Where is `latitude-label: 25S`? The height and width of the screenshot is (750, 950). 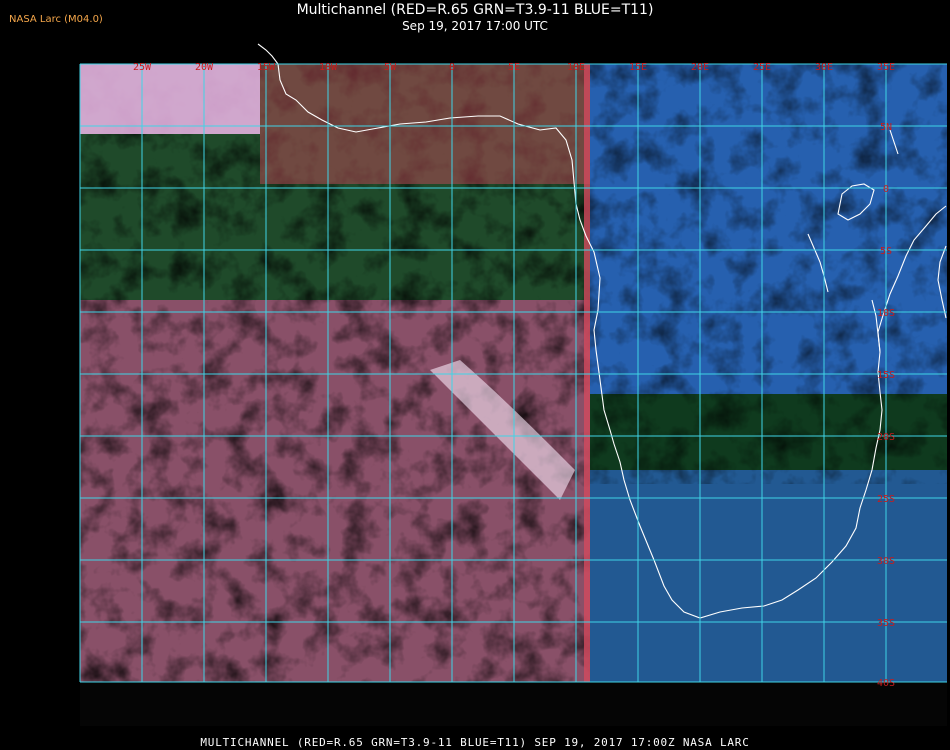 latitude-label: 25S is located at coordinates (886, 499).